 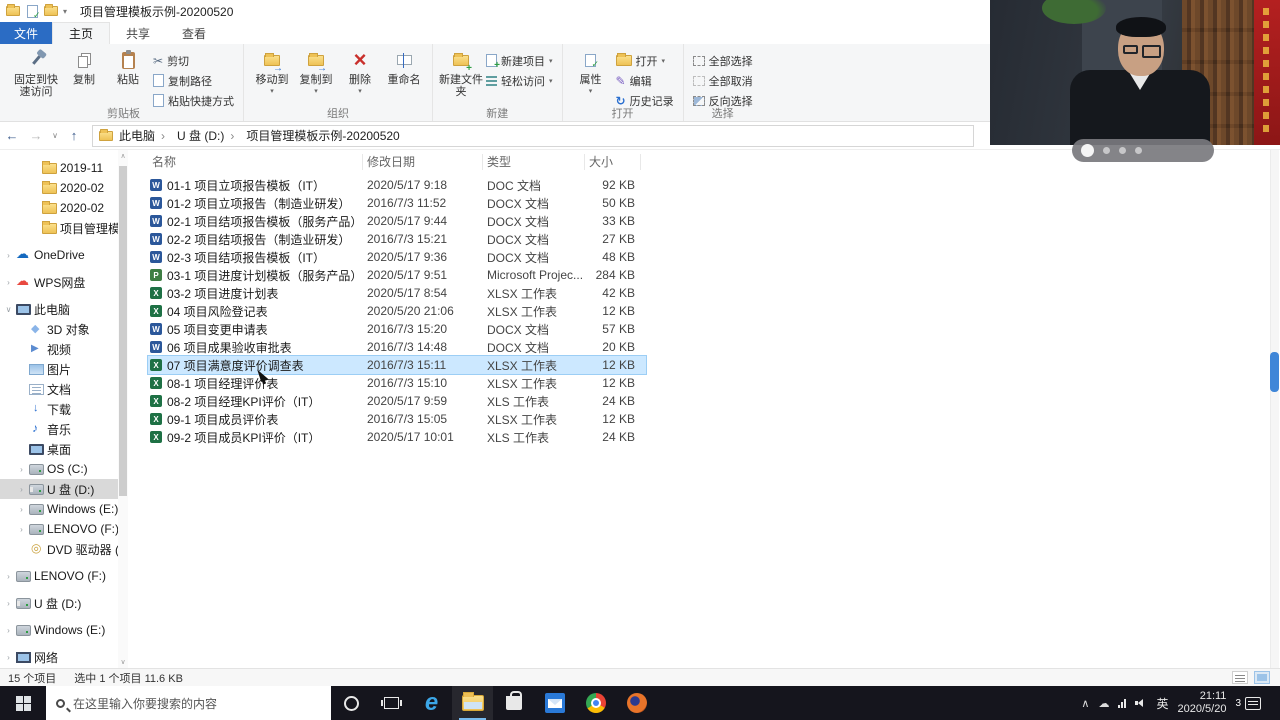 What do you see at coordinates (36, 135) in the screenshot?
I see `forward-button: →` at bounding box center [36, 135].